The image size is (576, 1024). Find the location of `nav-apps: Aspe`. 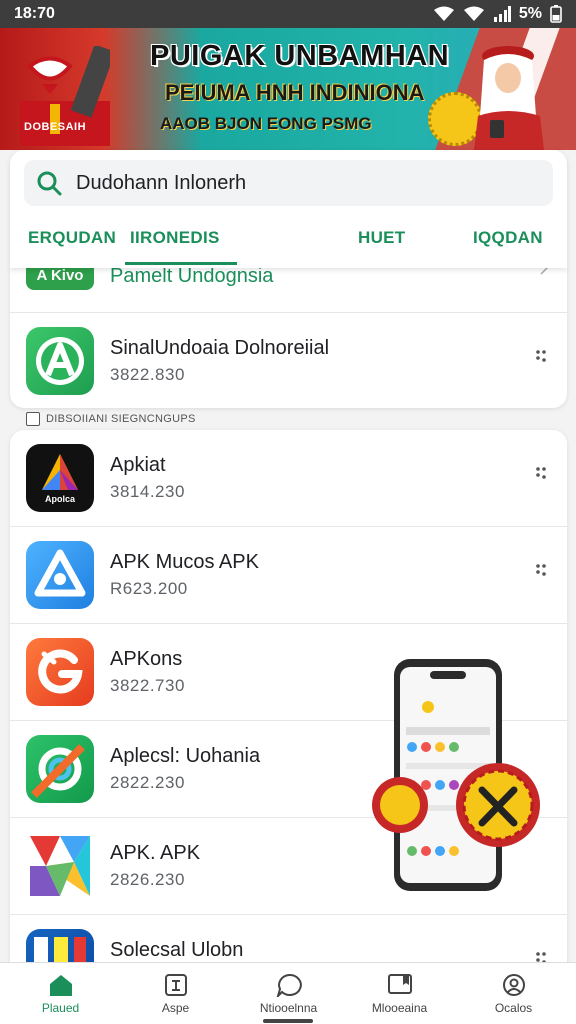

nav-apps: Aspe is located at coordinates (175, 993).